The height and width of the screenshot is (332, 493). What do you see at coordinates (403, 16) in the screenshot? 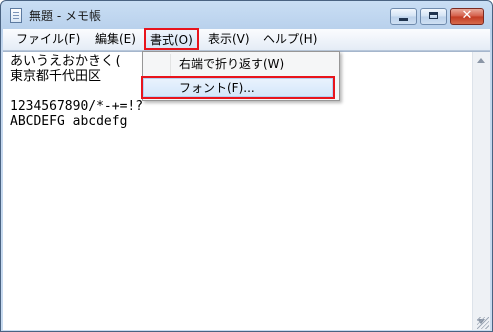
I see `minimize-button` at bounding box center [403, 16].